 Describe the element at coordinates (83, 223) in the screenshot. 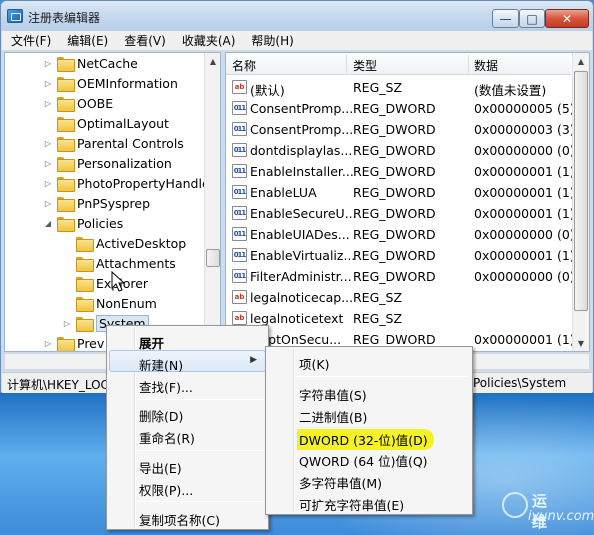

I see `tree-item-policies: ◢ Policies` at that location.